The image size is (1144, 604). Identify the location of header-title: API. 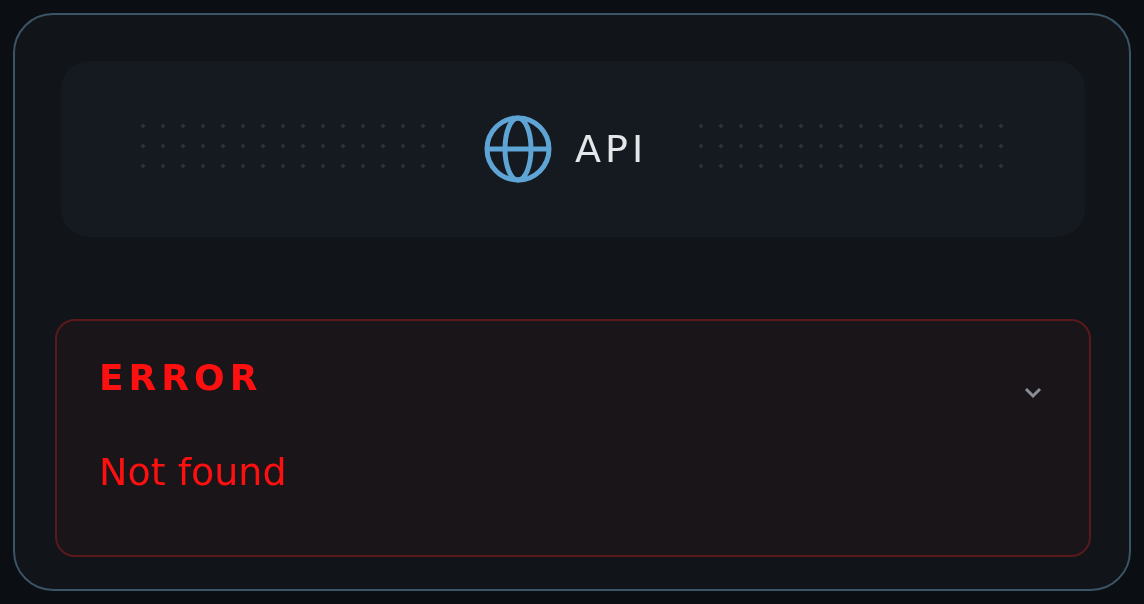
(612, 149).